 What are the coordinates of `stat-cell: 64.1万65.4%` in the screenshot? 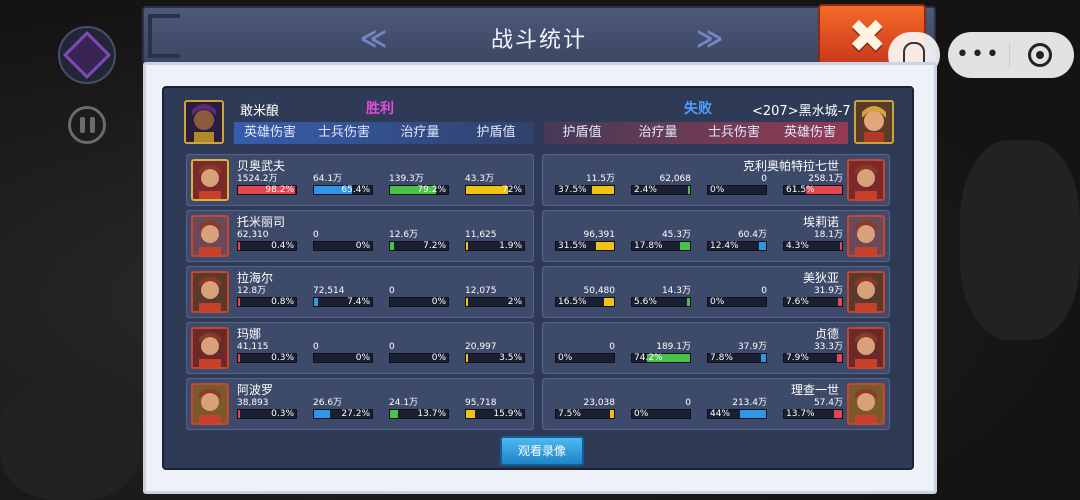 It's located at (343, 184).